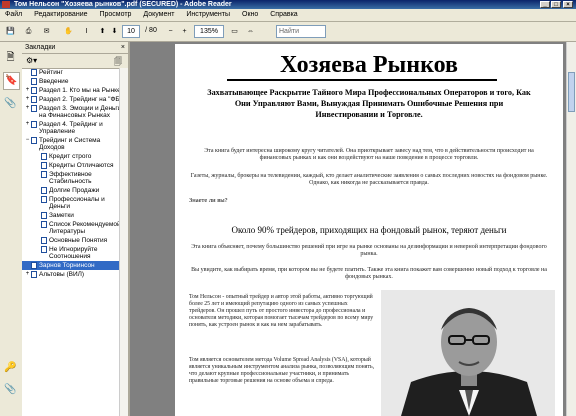 Image resolution: width=576 pixels, height=416 pixels. What do you see at coordinates (78, 240) in the screenshot?
I see `bookmark-label: Основные Понятия` at bounding box center [78, 240].